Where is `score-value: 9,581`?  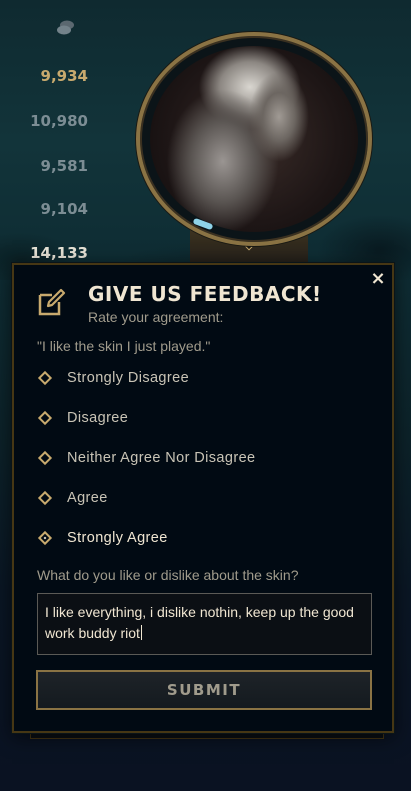 score-value: 9,581 is located at coordinates (64, 166).